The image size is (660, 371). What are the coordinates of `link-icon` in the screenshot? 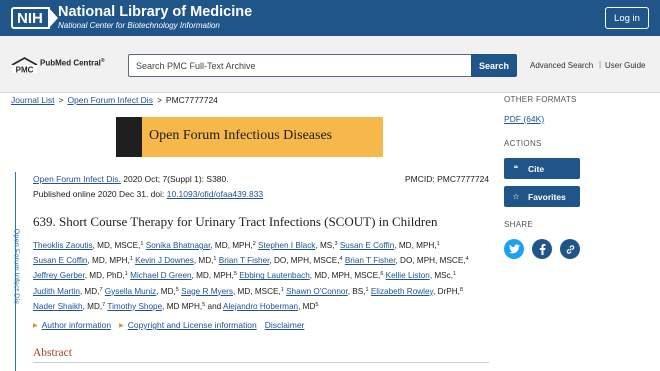 It's located at (570, 249).